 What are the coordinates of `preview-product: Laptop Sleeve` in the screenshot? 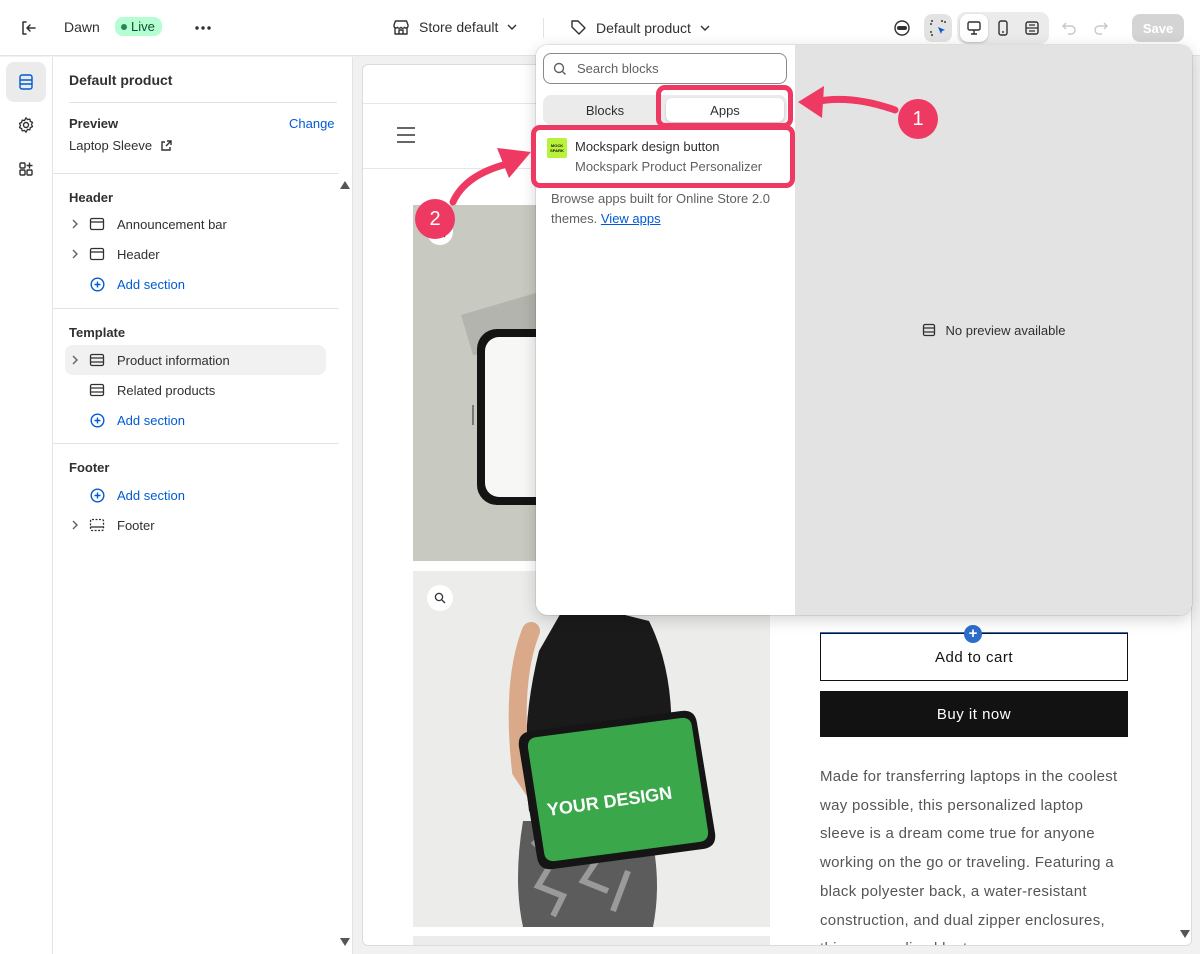 It's located at (120, 145).